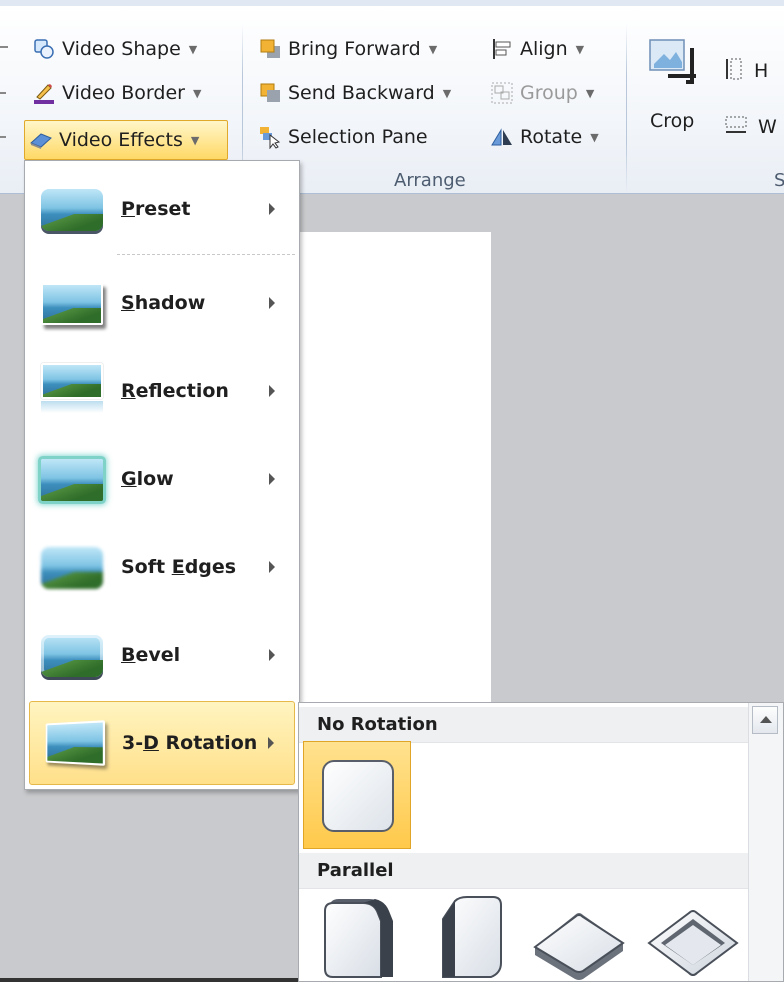  What do you see at coordinates (502, 49) in the screenshot?
I see `align-icon` at bounding box center [502, 49].